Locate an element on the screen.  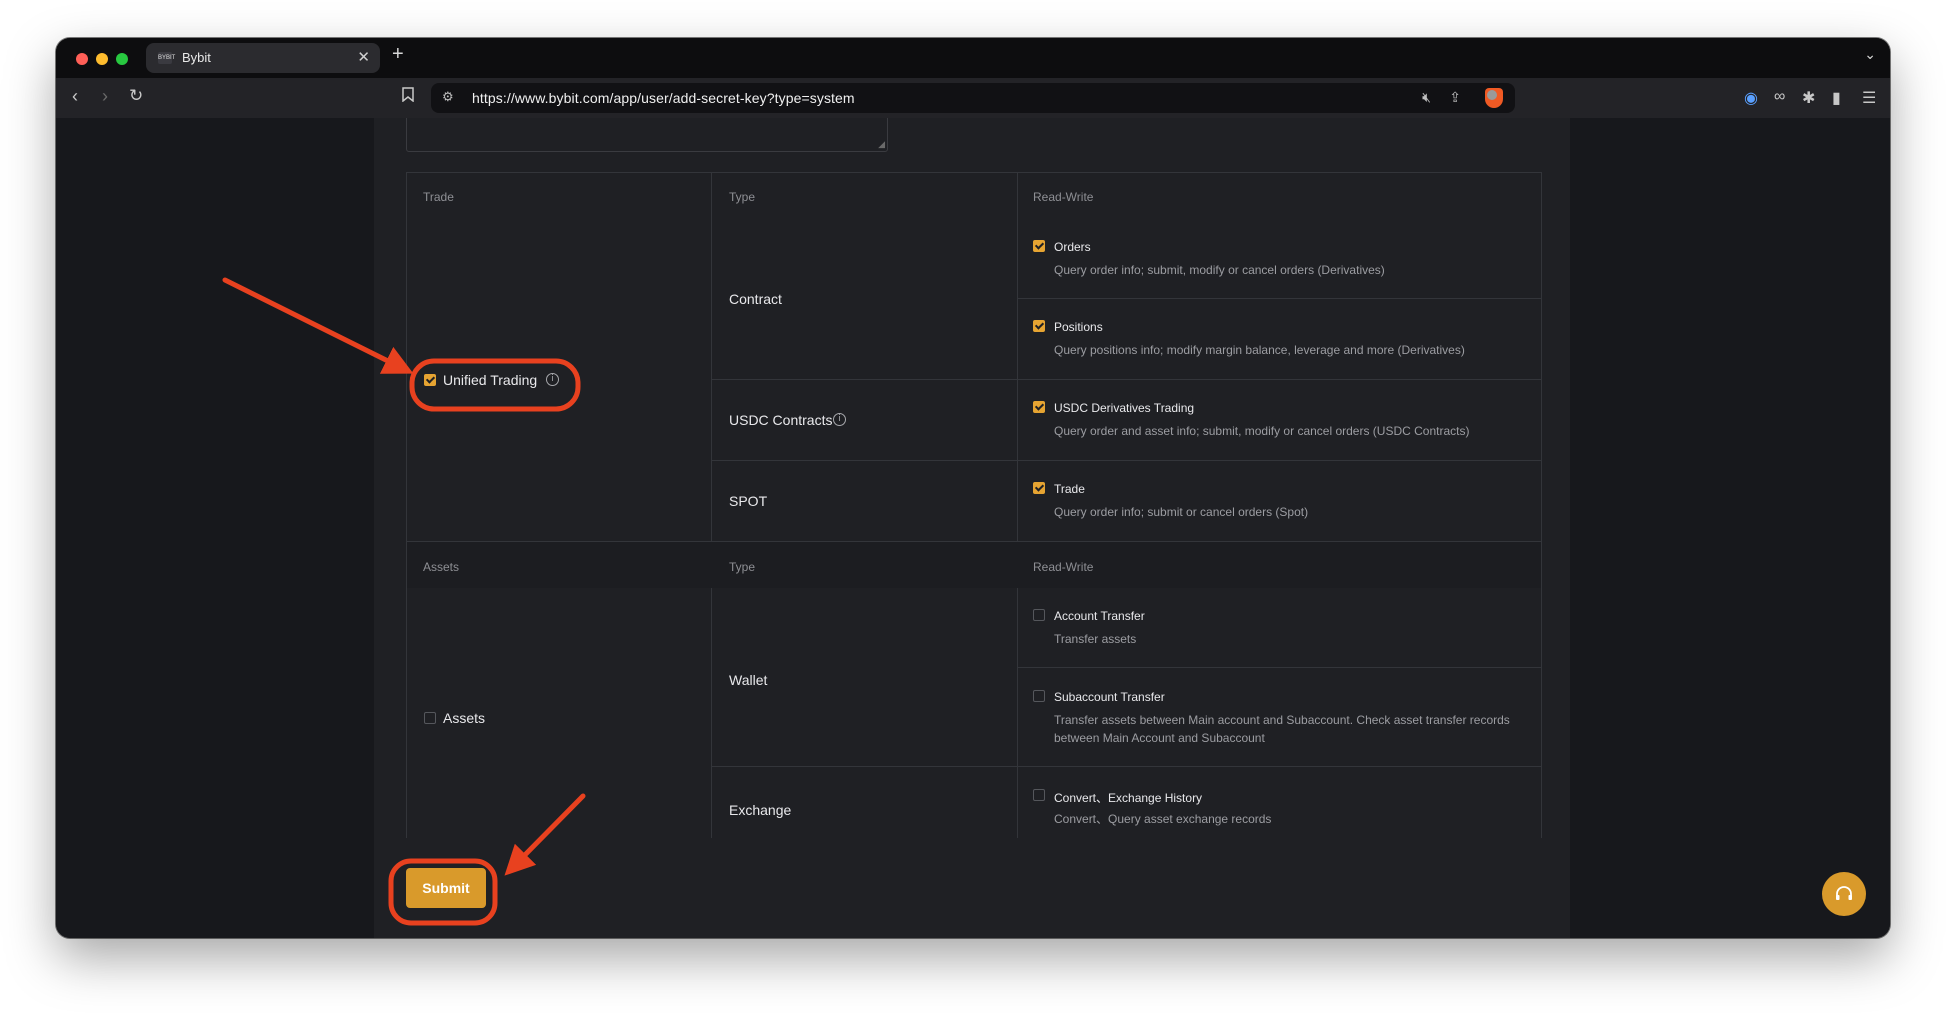
perm-positions-name: Positions is located at coordinates (1078, 327).